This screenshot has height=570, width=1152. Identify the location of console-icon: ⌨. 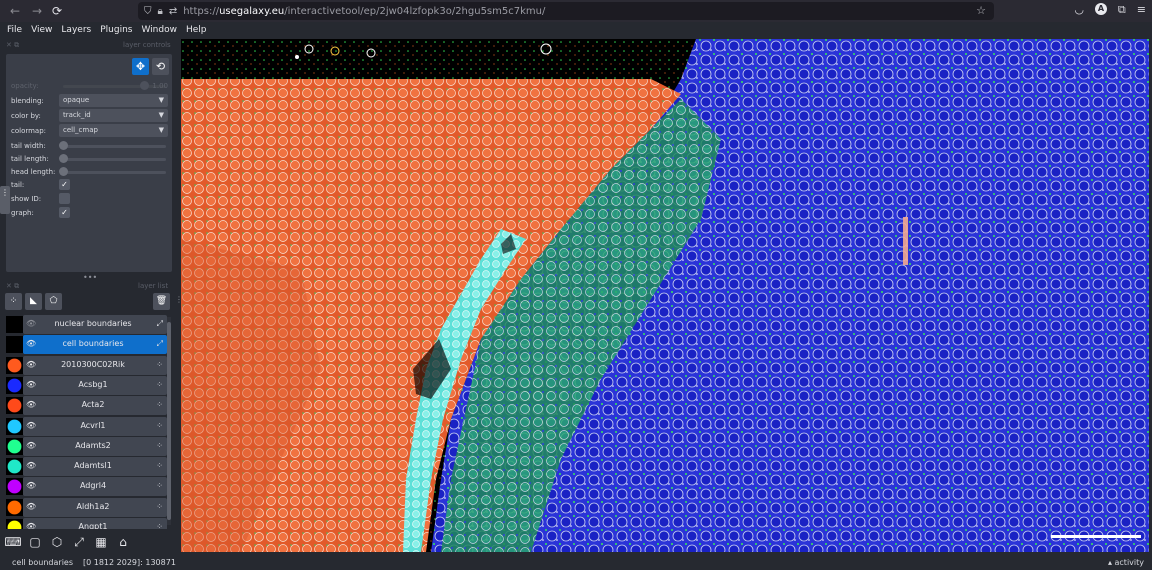
(13, 542).